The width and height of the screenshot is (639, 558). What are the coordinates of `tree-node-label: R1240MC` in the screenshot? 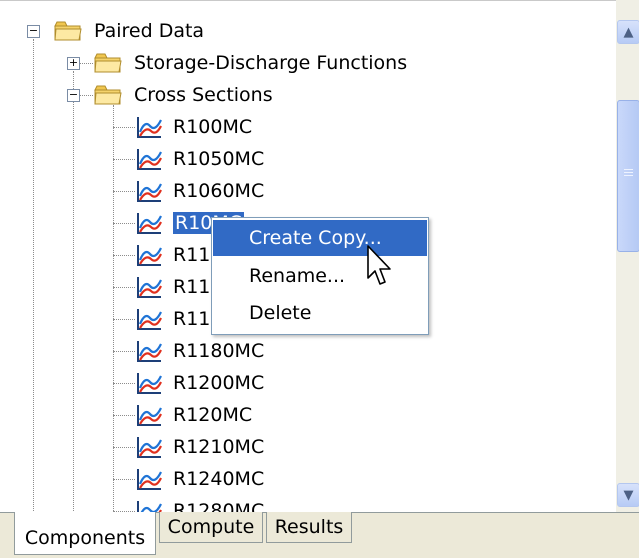 It's located at (219, 479).